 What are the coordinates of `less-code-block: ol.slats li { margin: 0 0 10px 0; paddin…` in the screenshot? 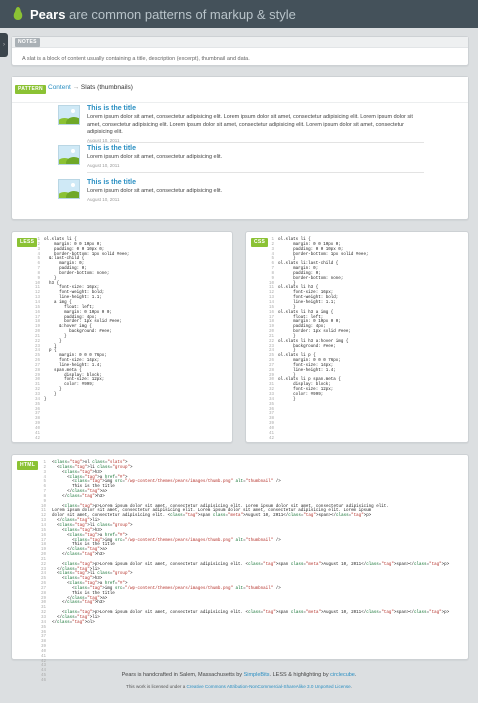 It's located at (87, 320).